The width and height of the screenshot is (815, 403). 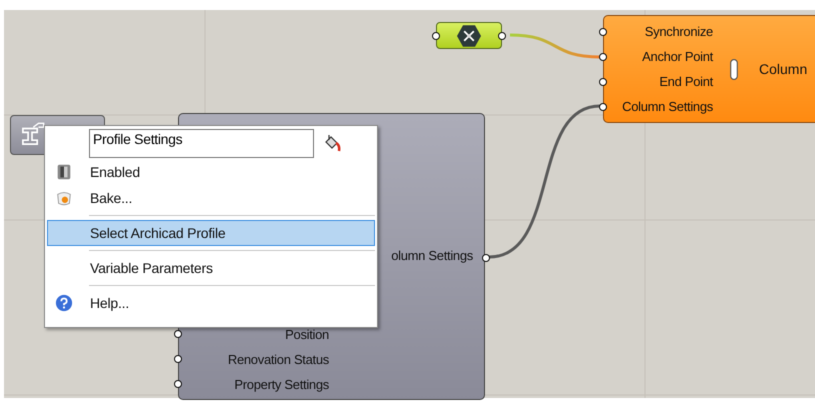 What do you see at coordinates (677, 56) in the screenshot?
I see `input-label: Anchor Point` at bounding box center [677, 56].